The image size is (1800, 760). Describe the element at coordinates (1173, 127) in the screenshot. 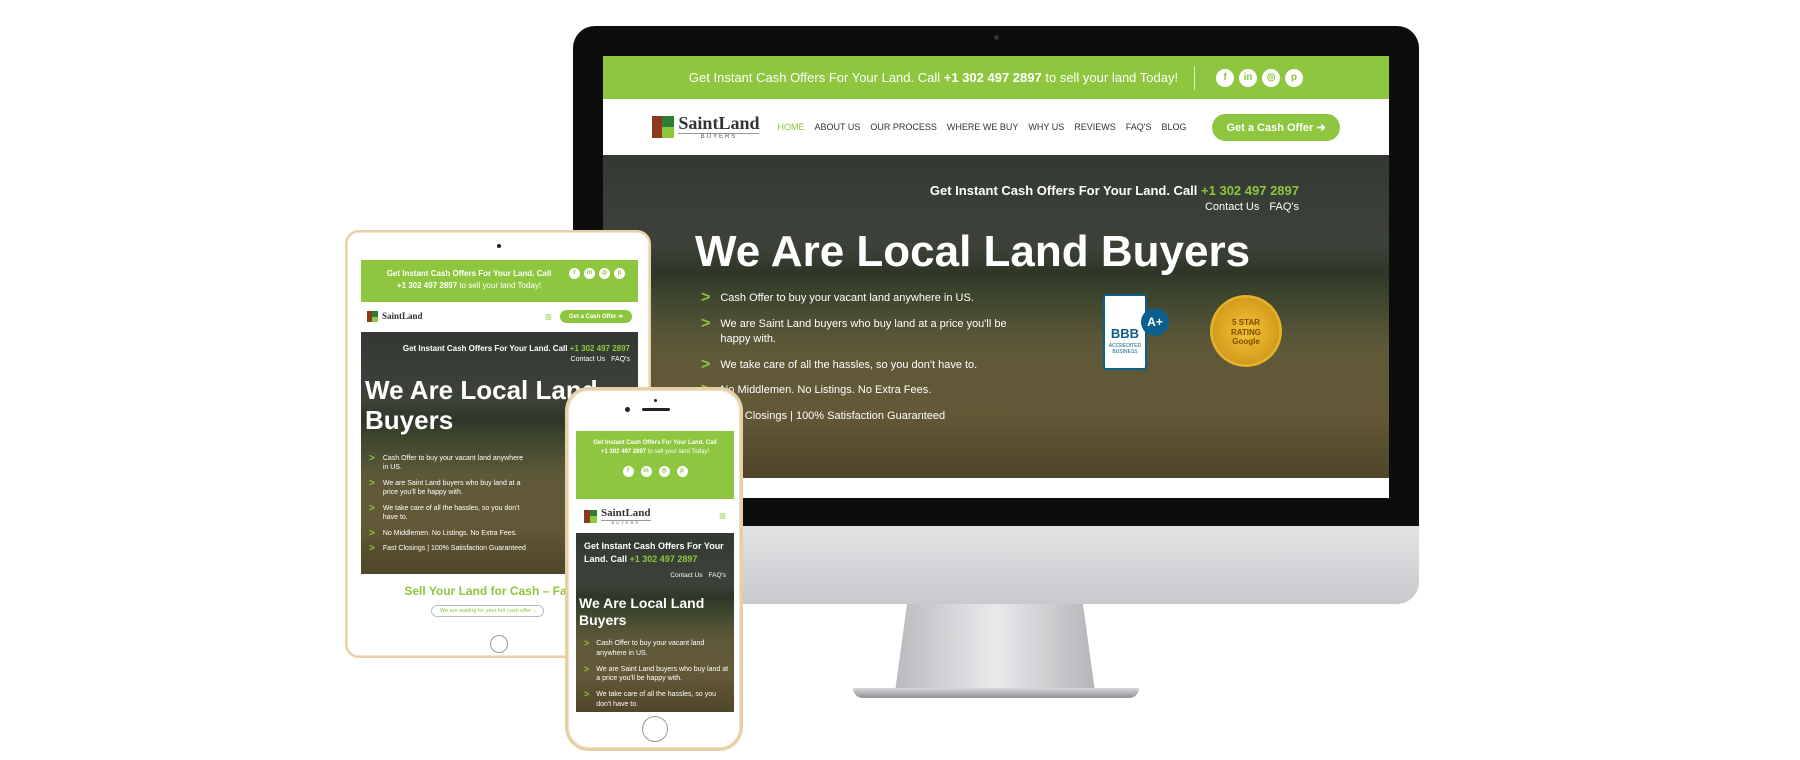

I see `nav-blog: BLOG` at that location.